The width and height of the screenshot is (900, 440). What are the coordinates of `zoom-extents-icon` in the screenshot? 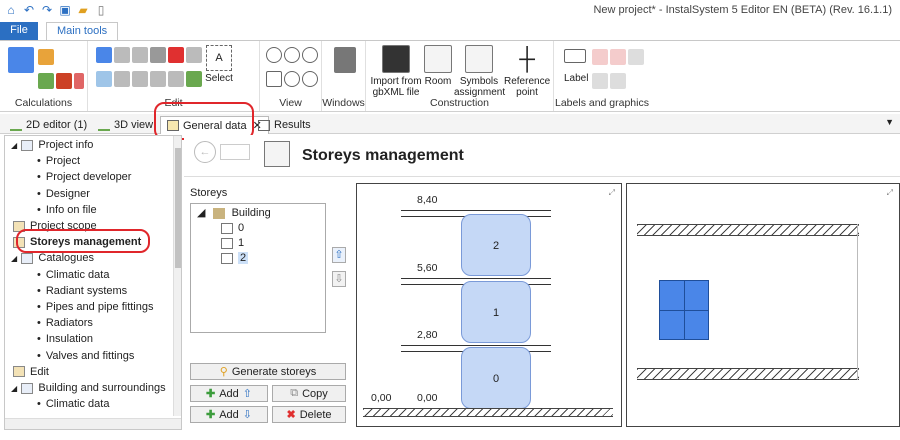 It's located at (274, 79).